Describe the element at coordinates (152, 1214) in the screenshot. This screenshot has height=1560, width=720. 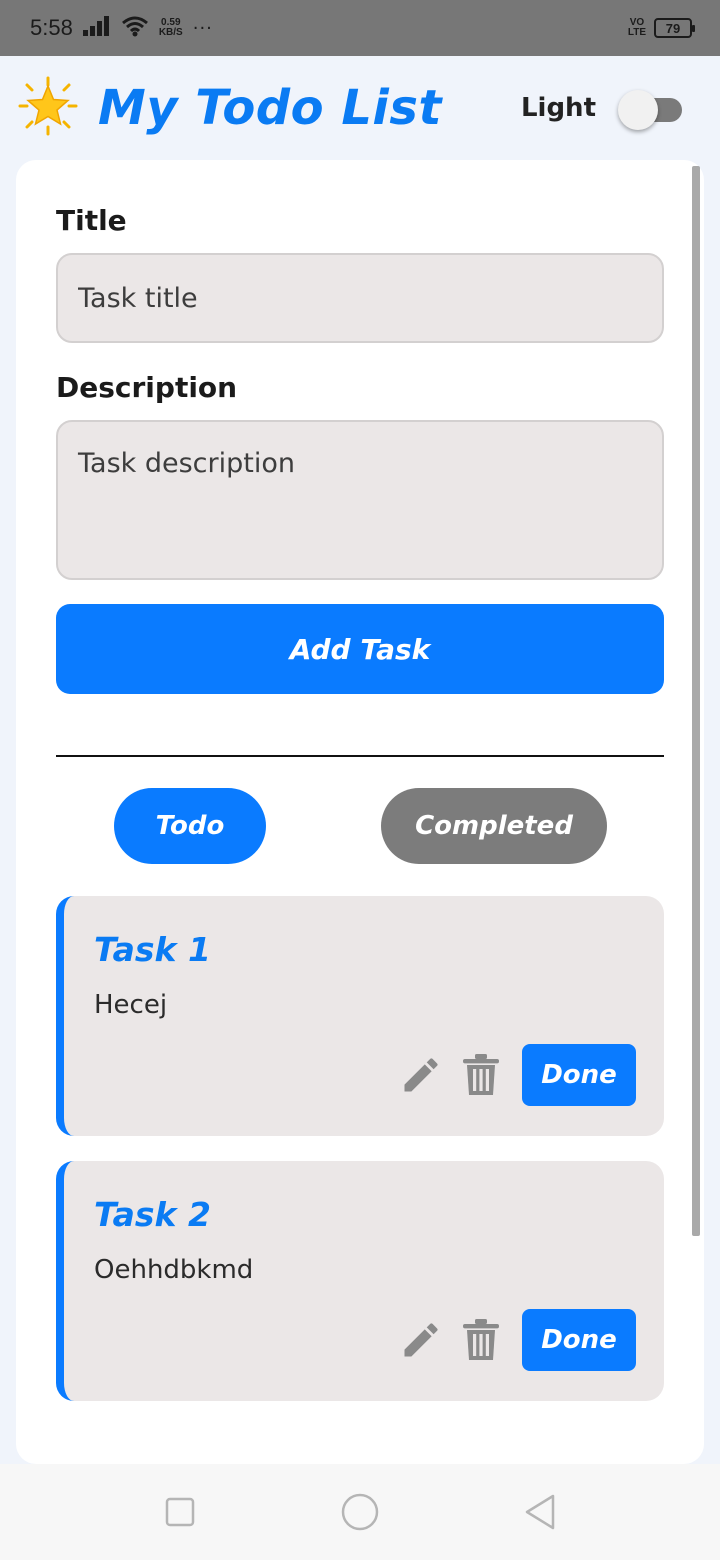
I see `task-title: Task 2` at that location.